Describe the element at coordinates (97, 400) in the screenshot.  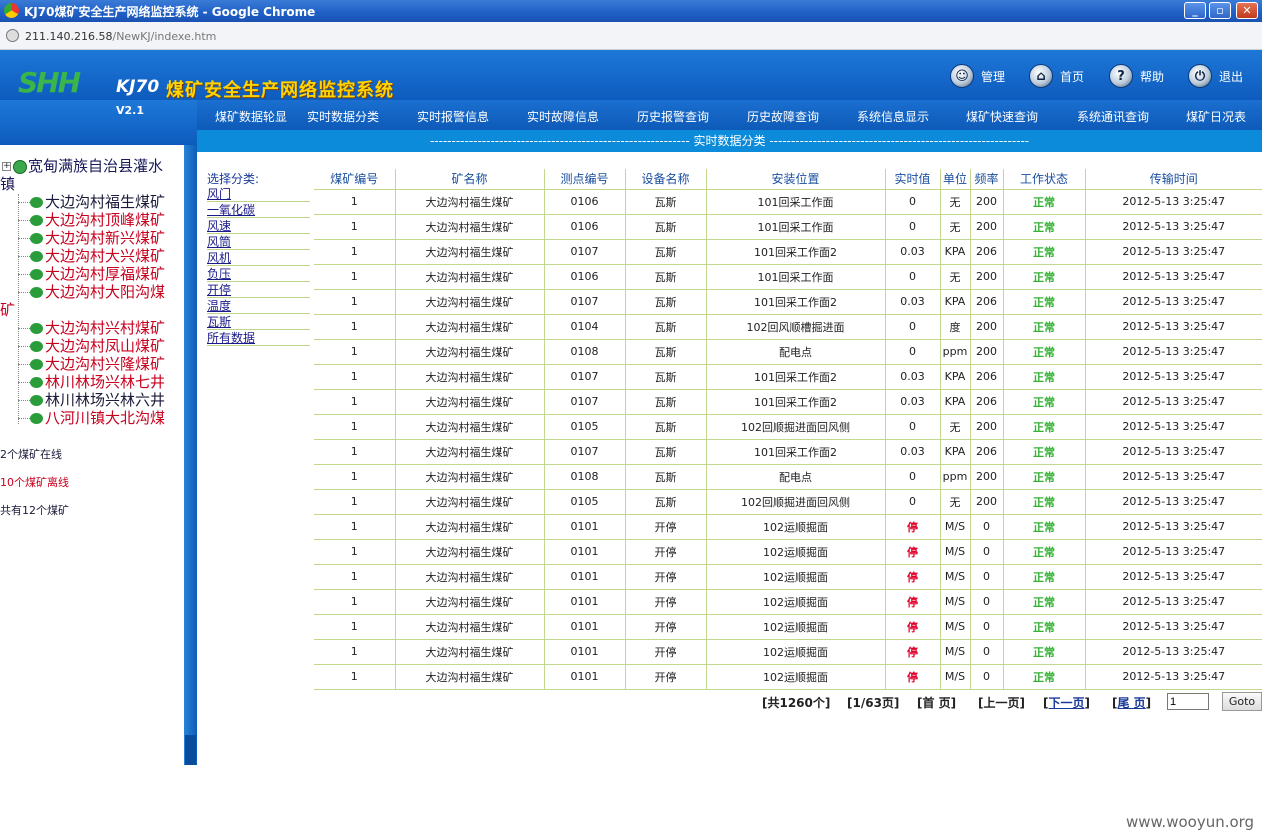
I see `tree-item-mine: 林川林场兴林六井` at that location.